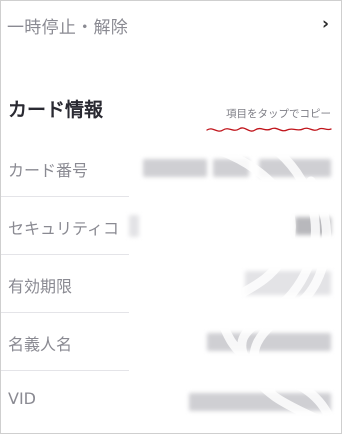  What do you see at coordinates (278, 114) in the screenshot?
I see `copy-hint-text: 項目をタップでコピー` at bounding box center [278, 114].